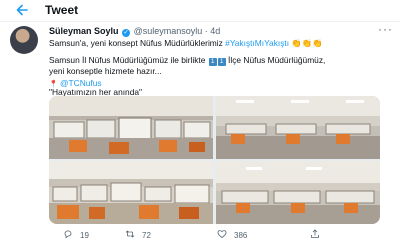  I want to click on author-handle: @suleymansoylu, so click(168, 31).